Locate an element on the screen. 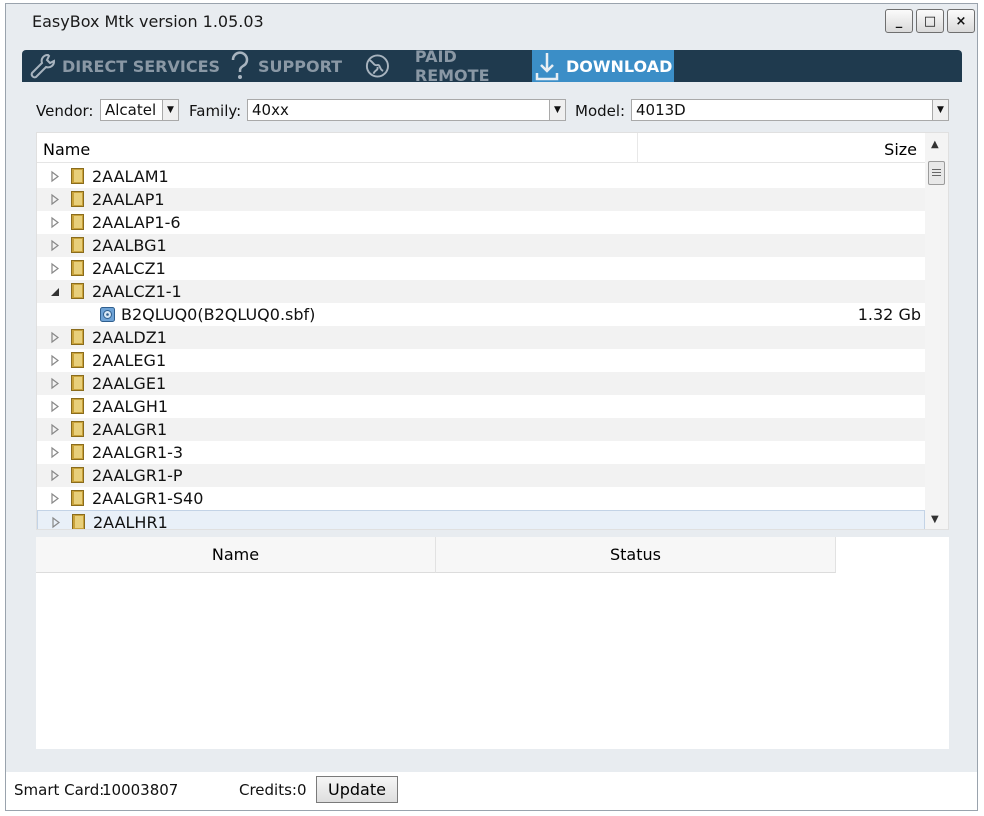 This screenshot has width=984, height=816. status-bar: Smart Card: 10003807 Credits: 0 Update is located at coordinates (491, 791).